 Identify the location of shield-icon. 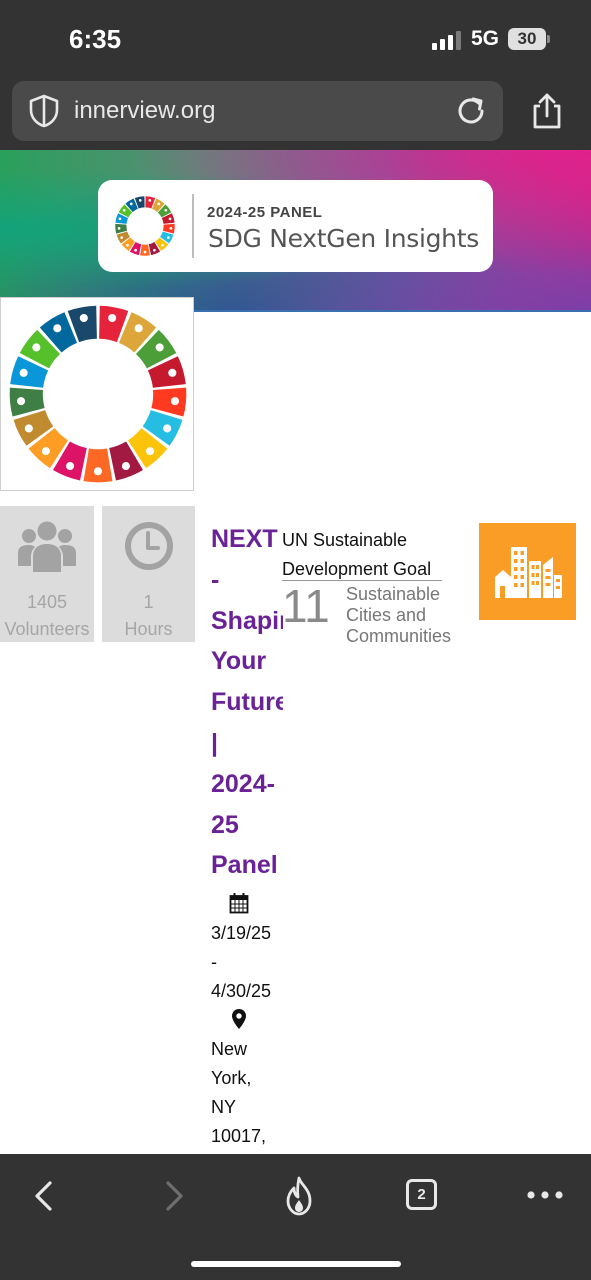
(44, 111).